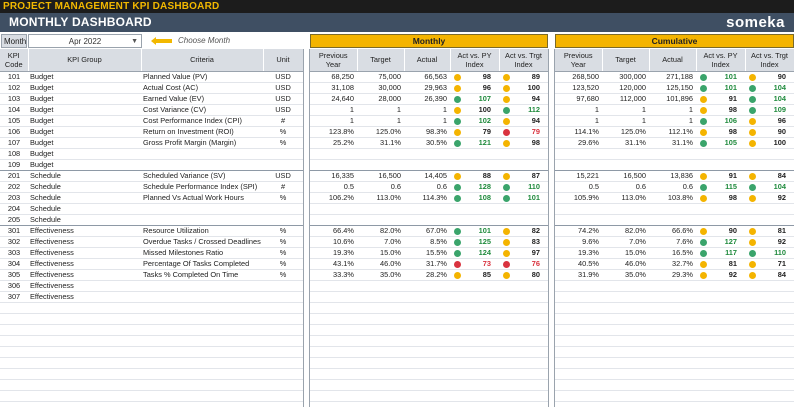 This screenshot has height=407, width=794. I want to click on chevron-down-icon: ▼, so click(134, 42).